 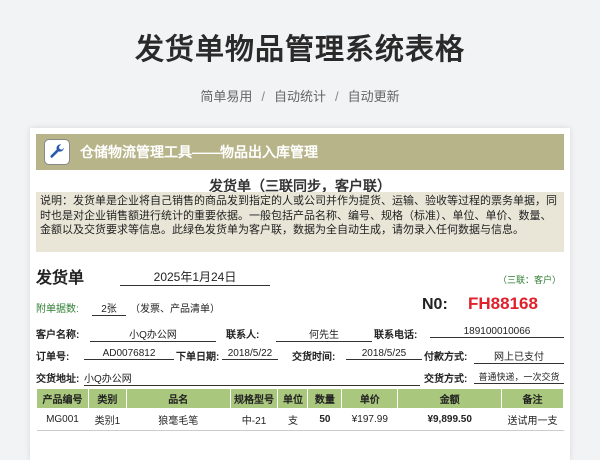 I want to click on payment-label: 付款方式:, so click(x=446, y=357).